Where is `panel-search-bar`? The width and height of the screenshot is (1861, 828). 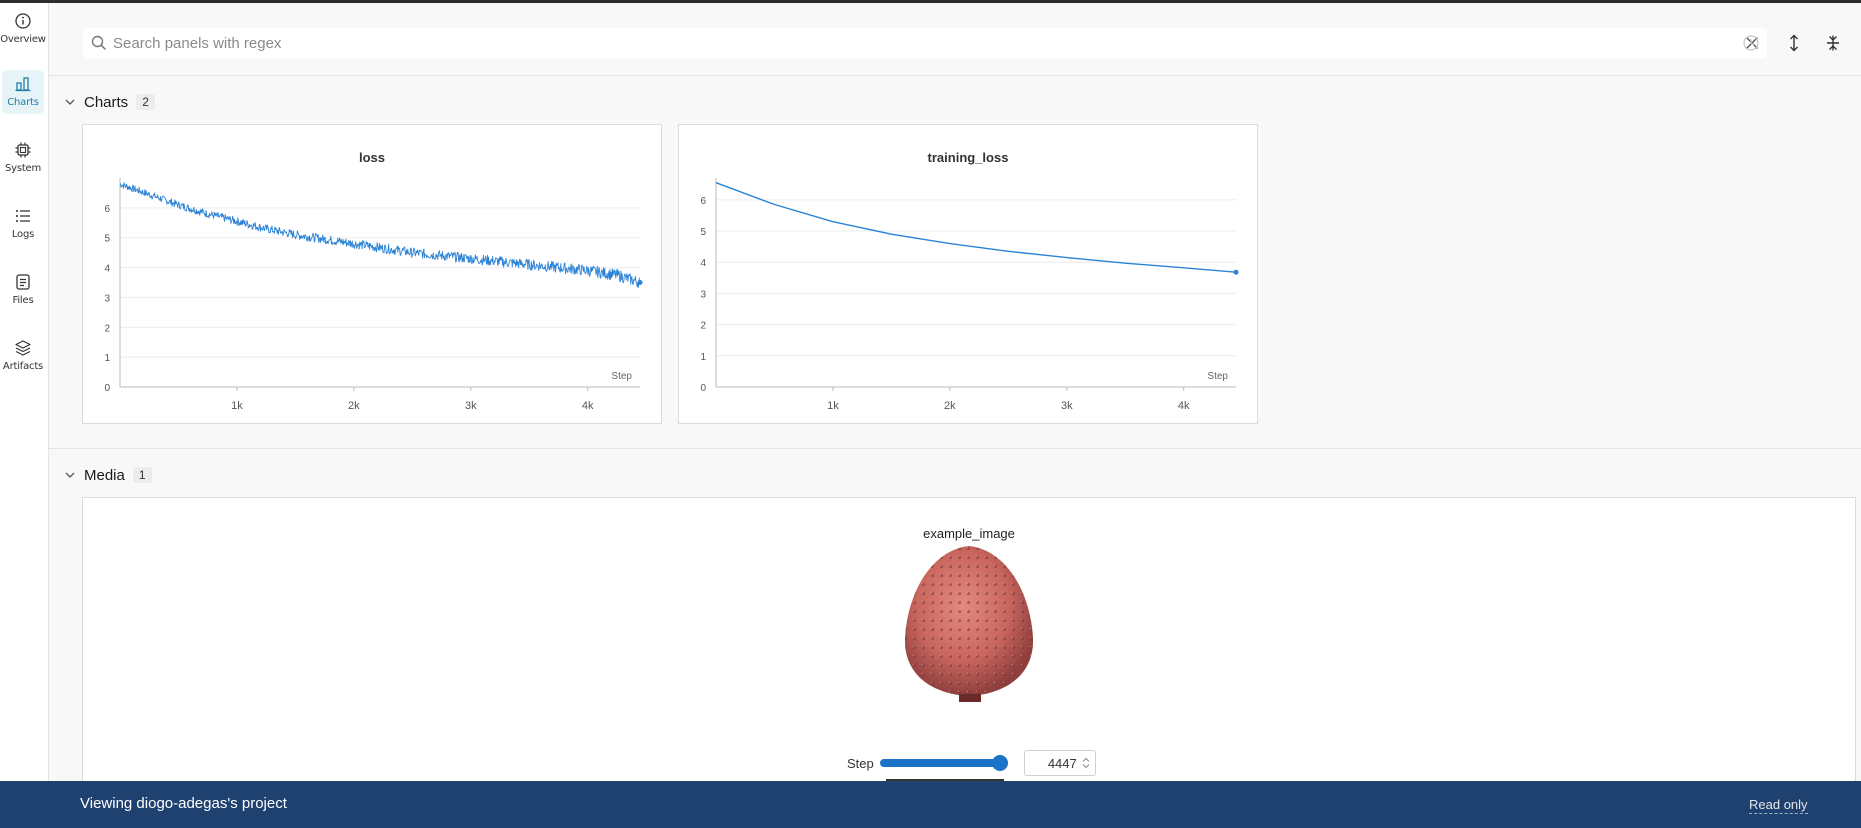 panel-search-bar is located at coordinates (955, 39).